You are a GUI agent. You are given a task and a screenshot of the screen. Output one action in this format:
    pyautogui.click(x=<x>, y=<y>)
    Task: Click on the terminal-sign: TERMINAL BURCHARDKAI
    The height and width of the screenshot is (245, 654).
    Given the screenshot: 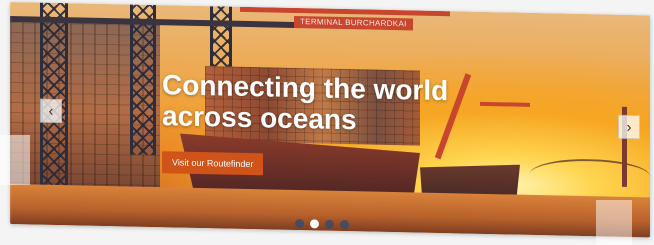 What is the action you would take?
    pyautogui.click(x=353, y=23)
    